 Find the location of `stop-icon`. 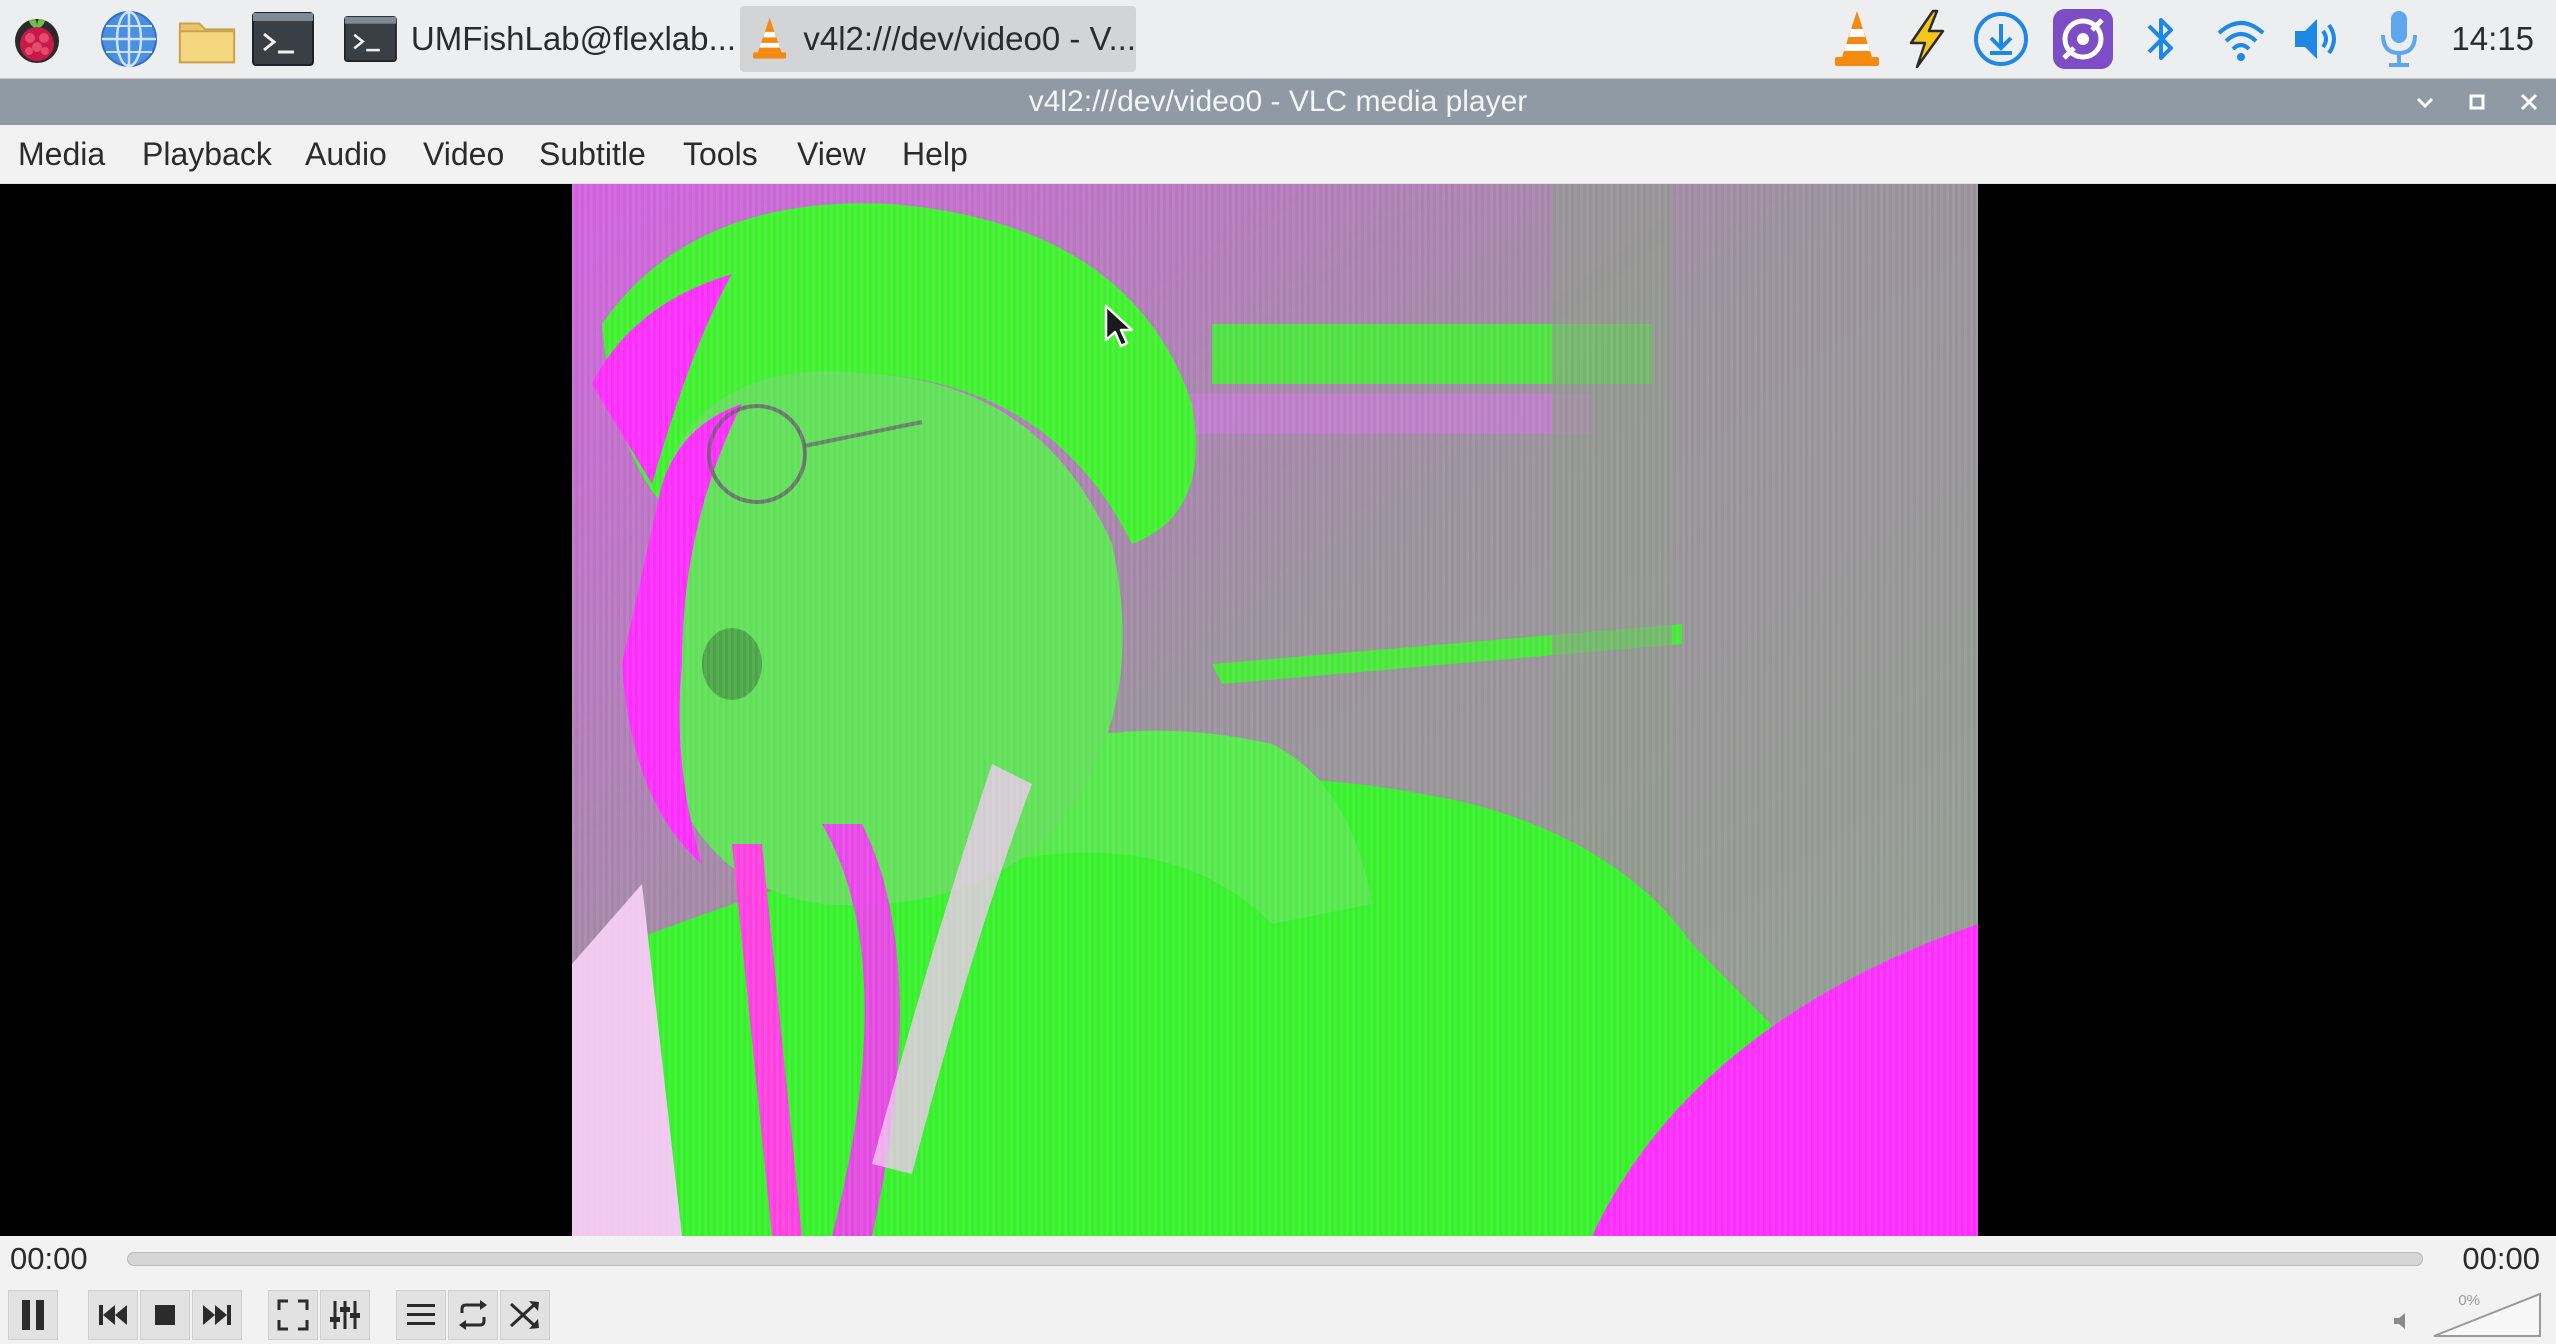

stop-icon is located at coordinates (165, 1315).